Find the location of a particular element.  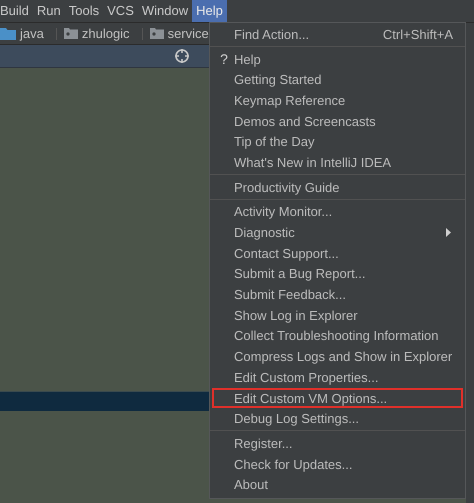

menu-bar-item: Build is located at coordinates (16, 11).